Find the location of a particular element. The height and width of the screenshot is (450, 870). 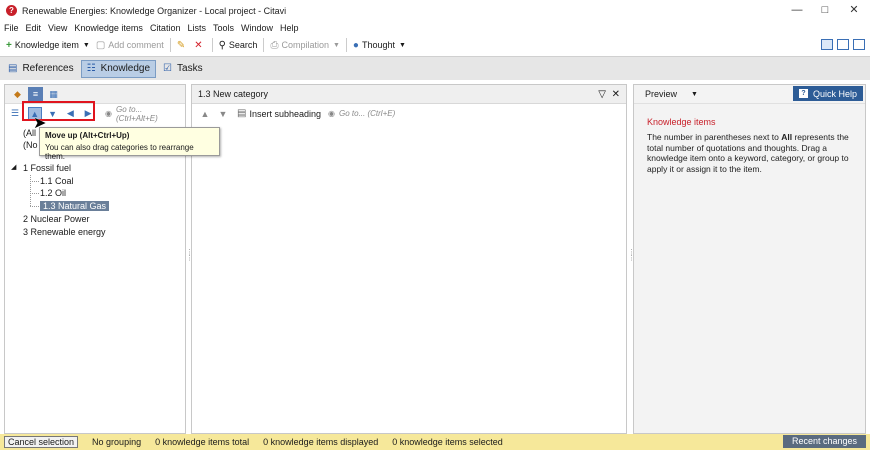

outline-up-button: ▲ is located at coordinates (205, 114).